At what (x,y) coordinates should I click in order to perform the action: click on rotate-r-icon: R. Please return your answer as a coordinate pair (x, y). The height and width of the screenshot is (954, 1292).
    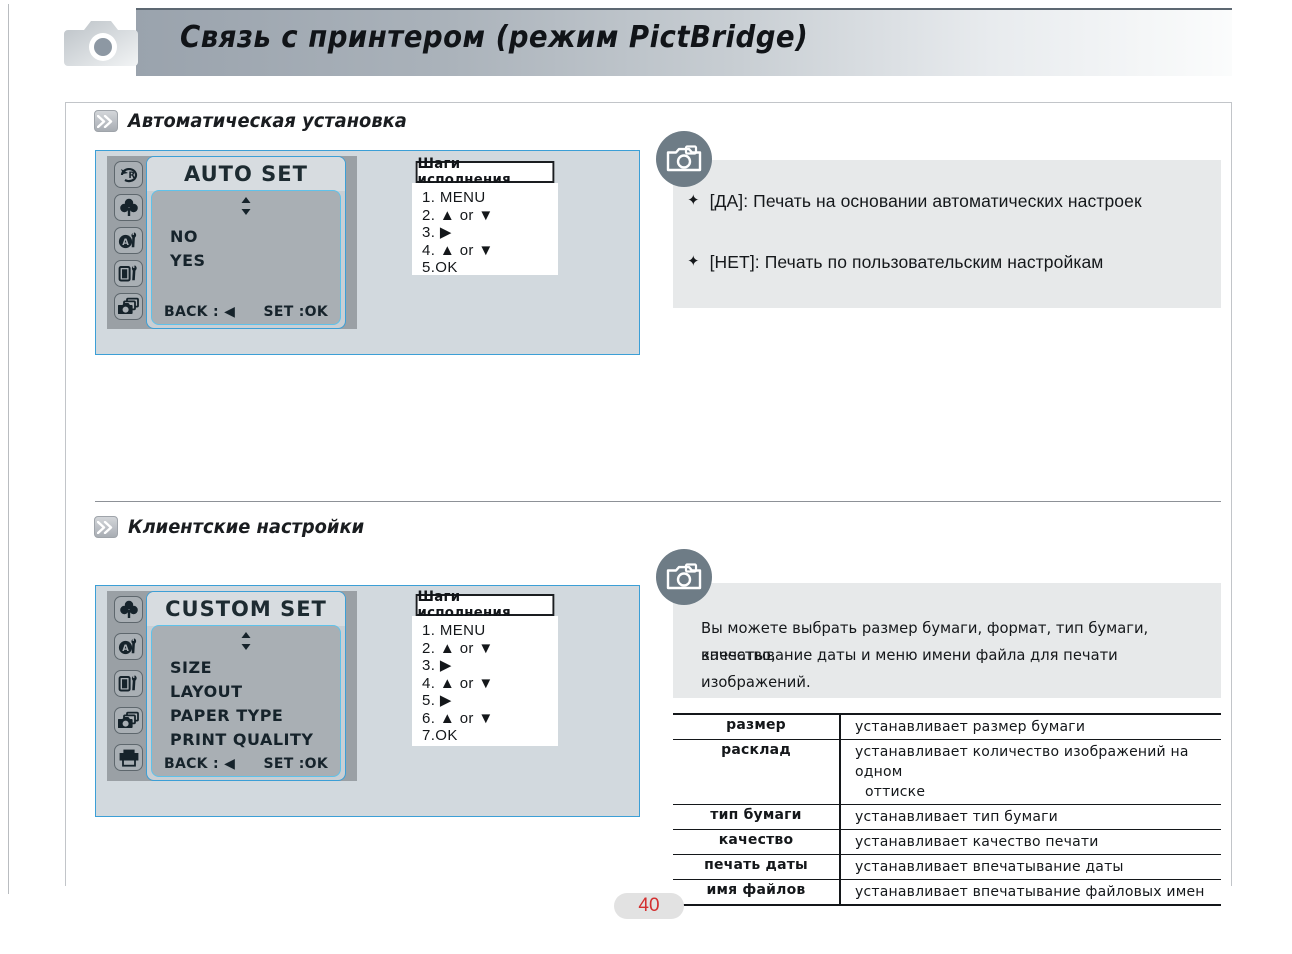
    Looking at the image, I should click on (128, 174).